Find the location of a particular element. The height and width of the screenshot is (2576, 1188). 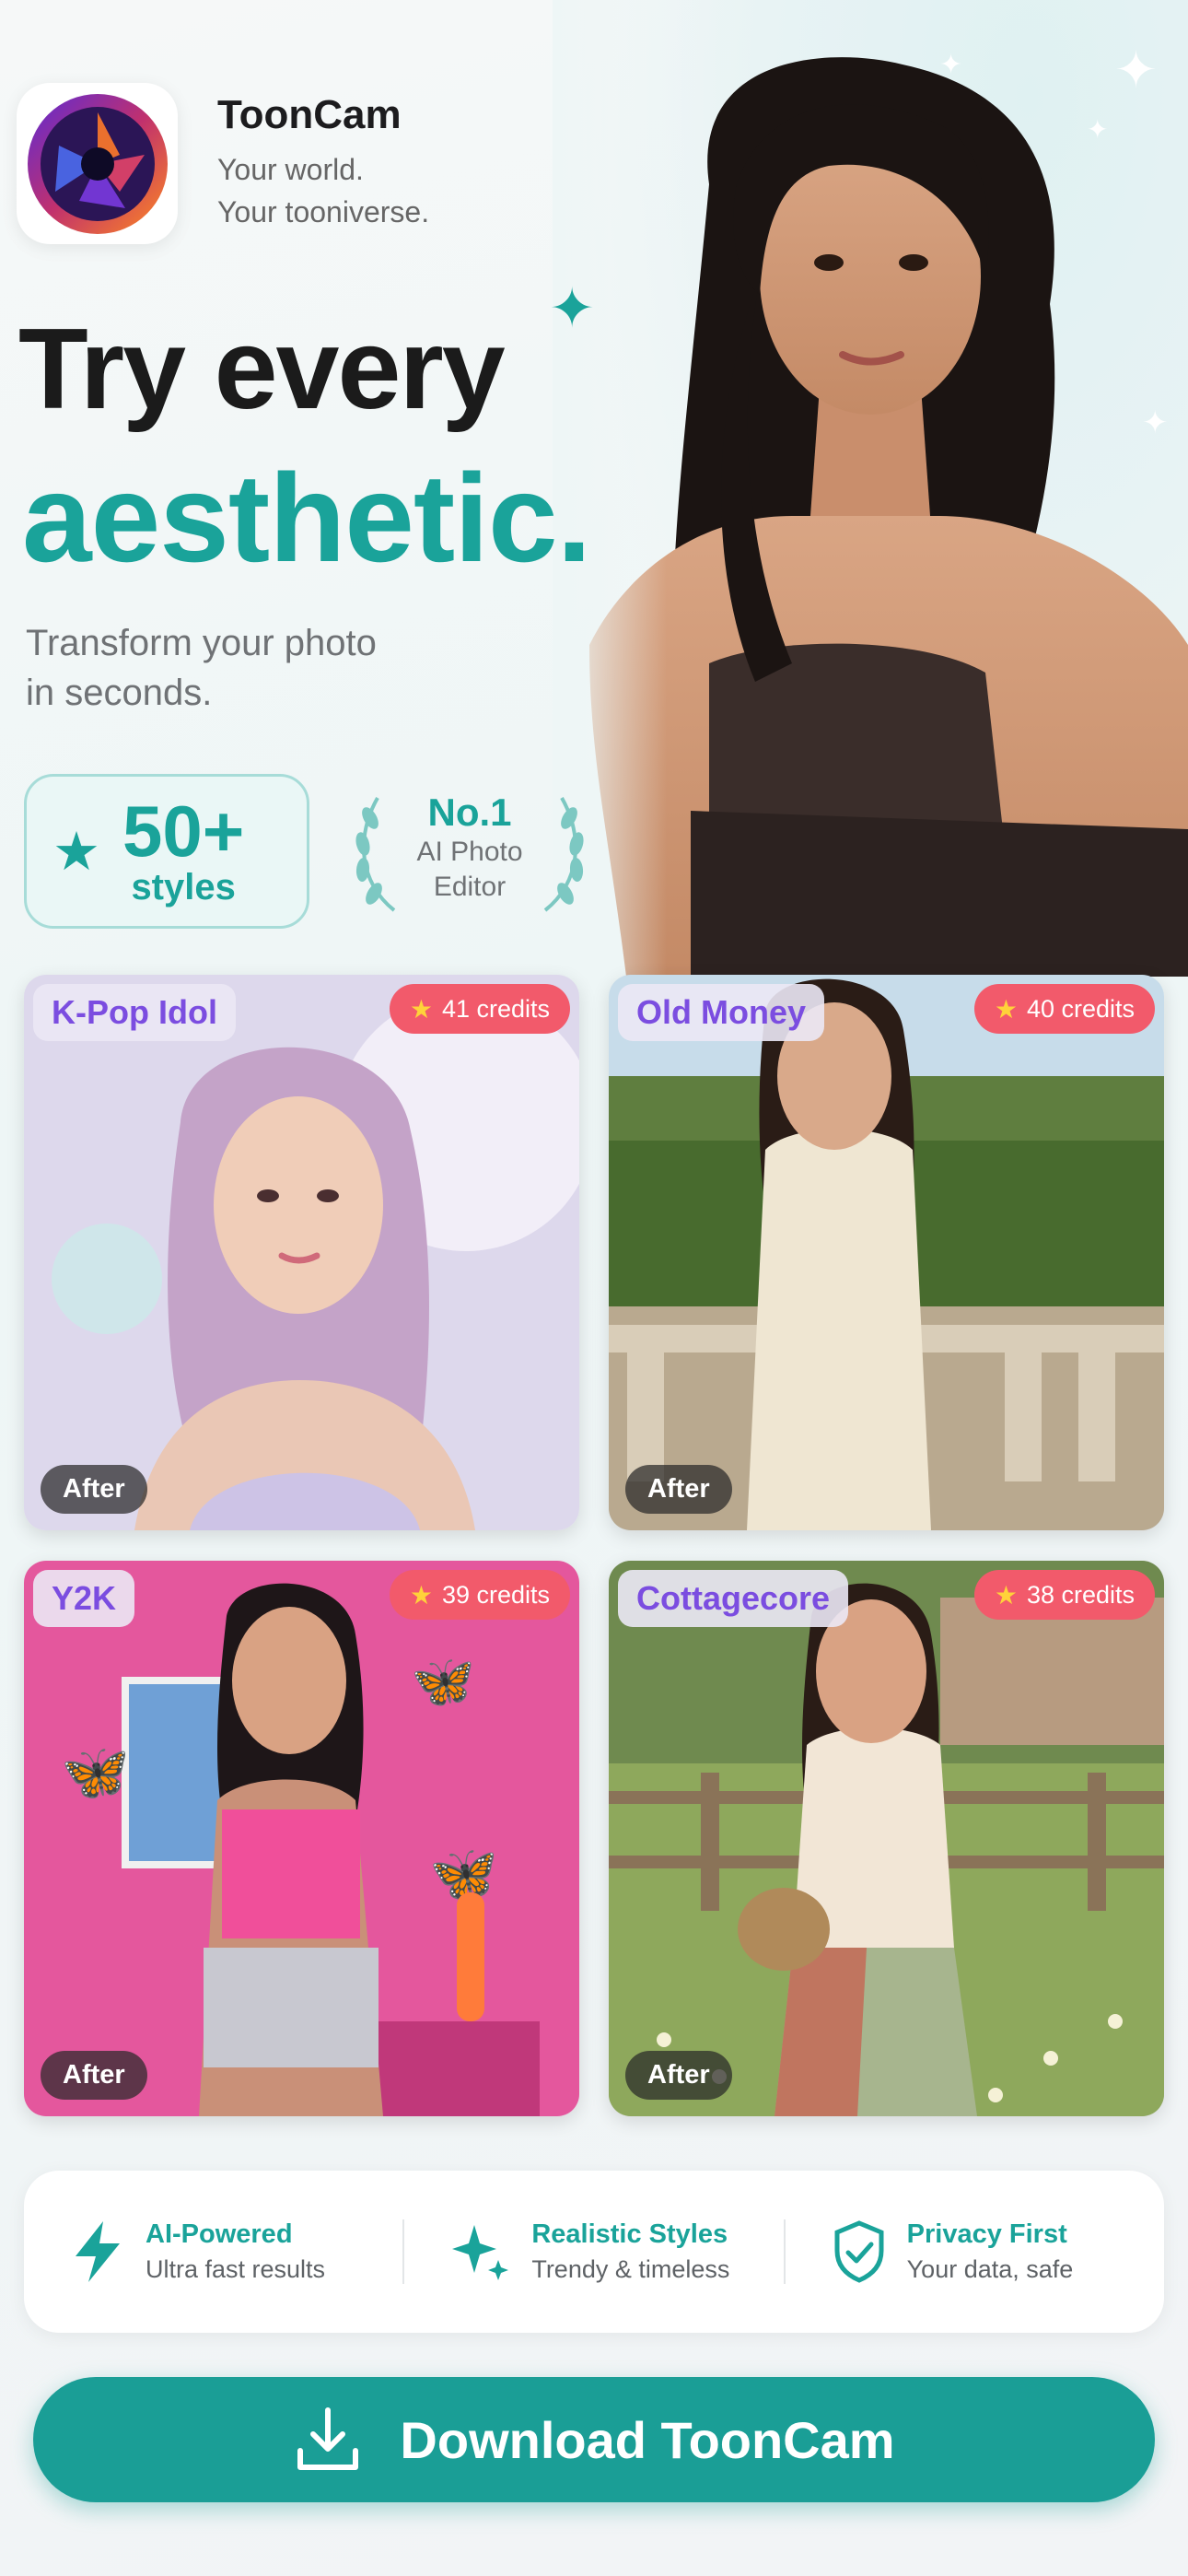

credits-text: 38 credits is located at coordinates (1080, 1594).